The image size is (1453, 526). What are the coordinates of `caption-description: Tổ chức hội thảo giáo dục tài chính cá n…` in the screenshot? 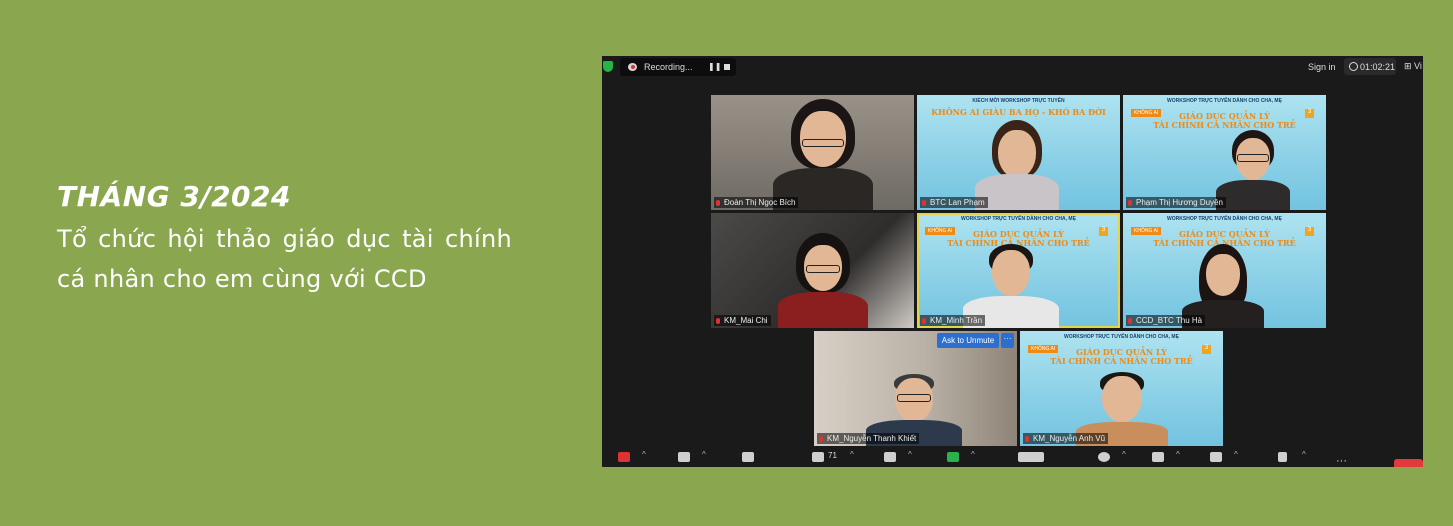 It's located at (284, 259).